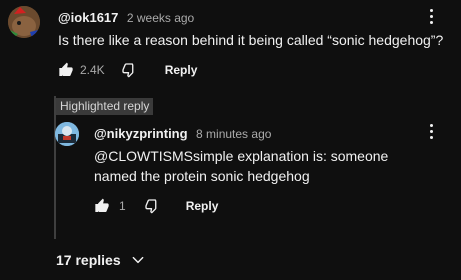  What do you see at coordinates (122, 206) in the screenshot?
I see `reply-like-count: 1` at bounding box center [122, 206].